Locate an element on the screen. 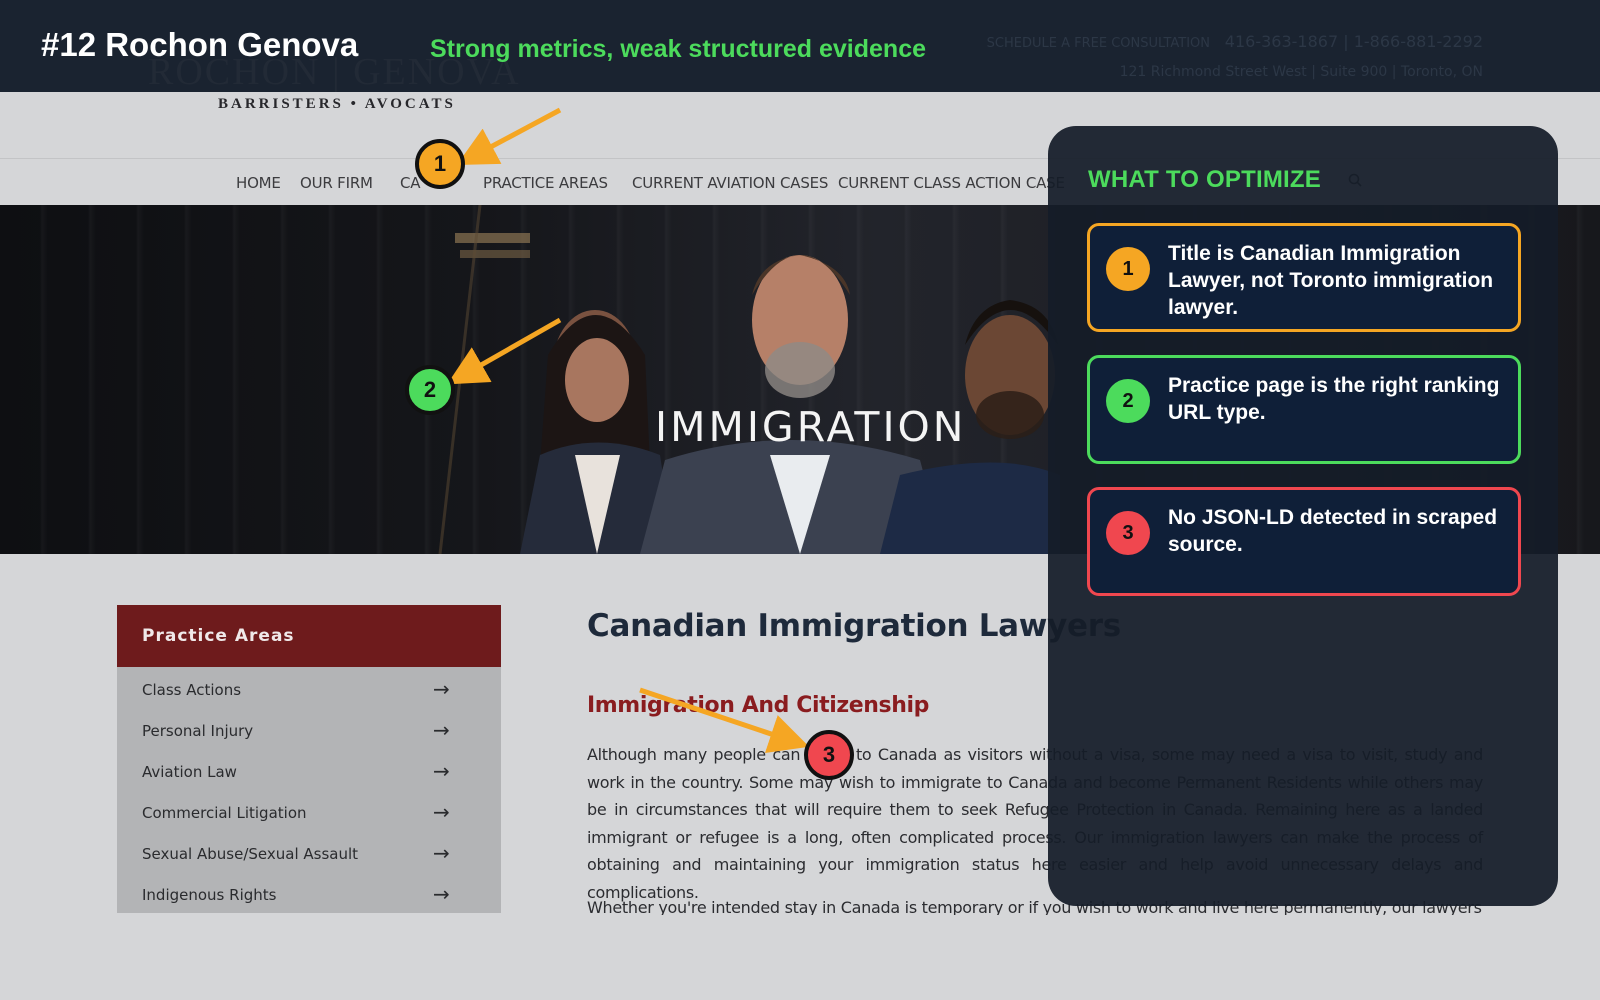 This screenshot has height=1000, width=1600. card-number-badge: 1 is located at coordinates (1128, 269).